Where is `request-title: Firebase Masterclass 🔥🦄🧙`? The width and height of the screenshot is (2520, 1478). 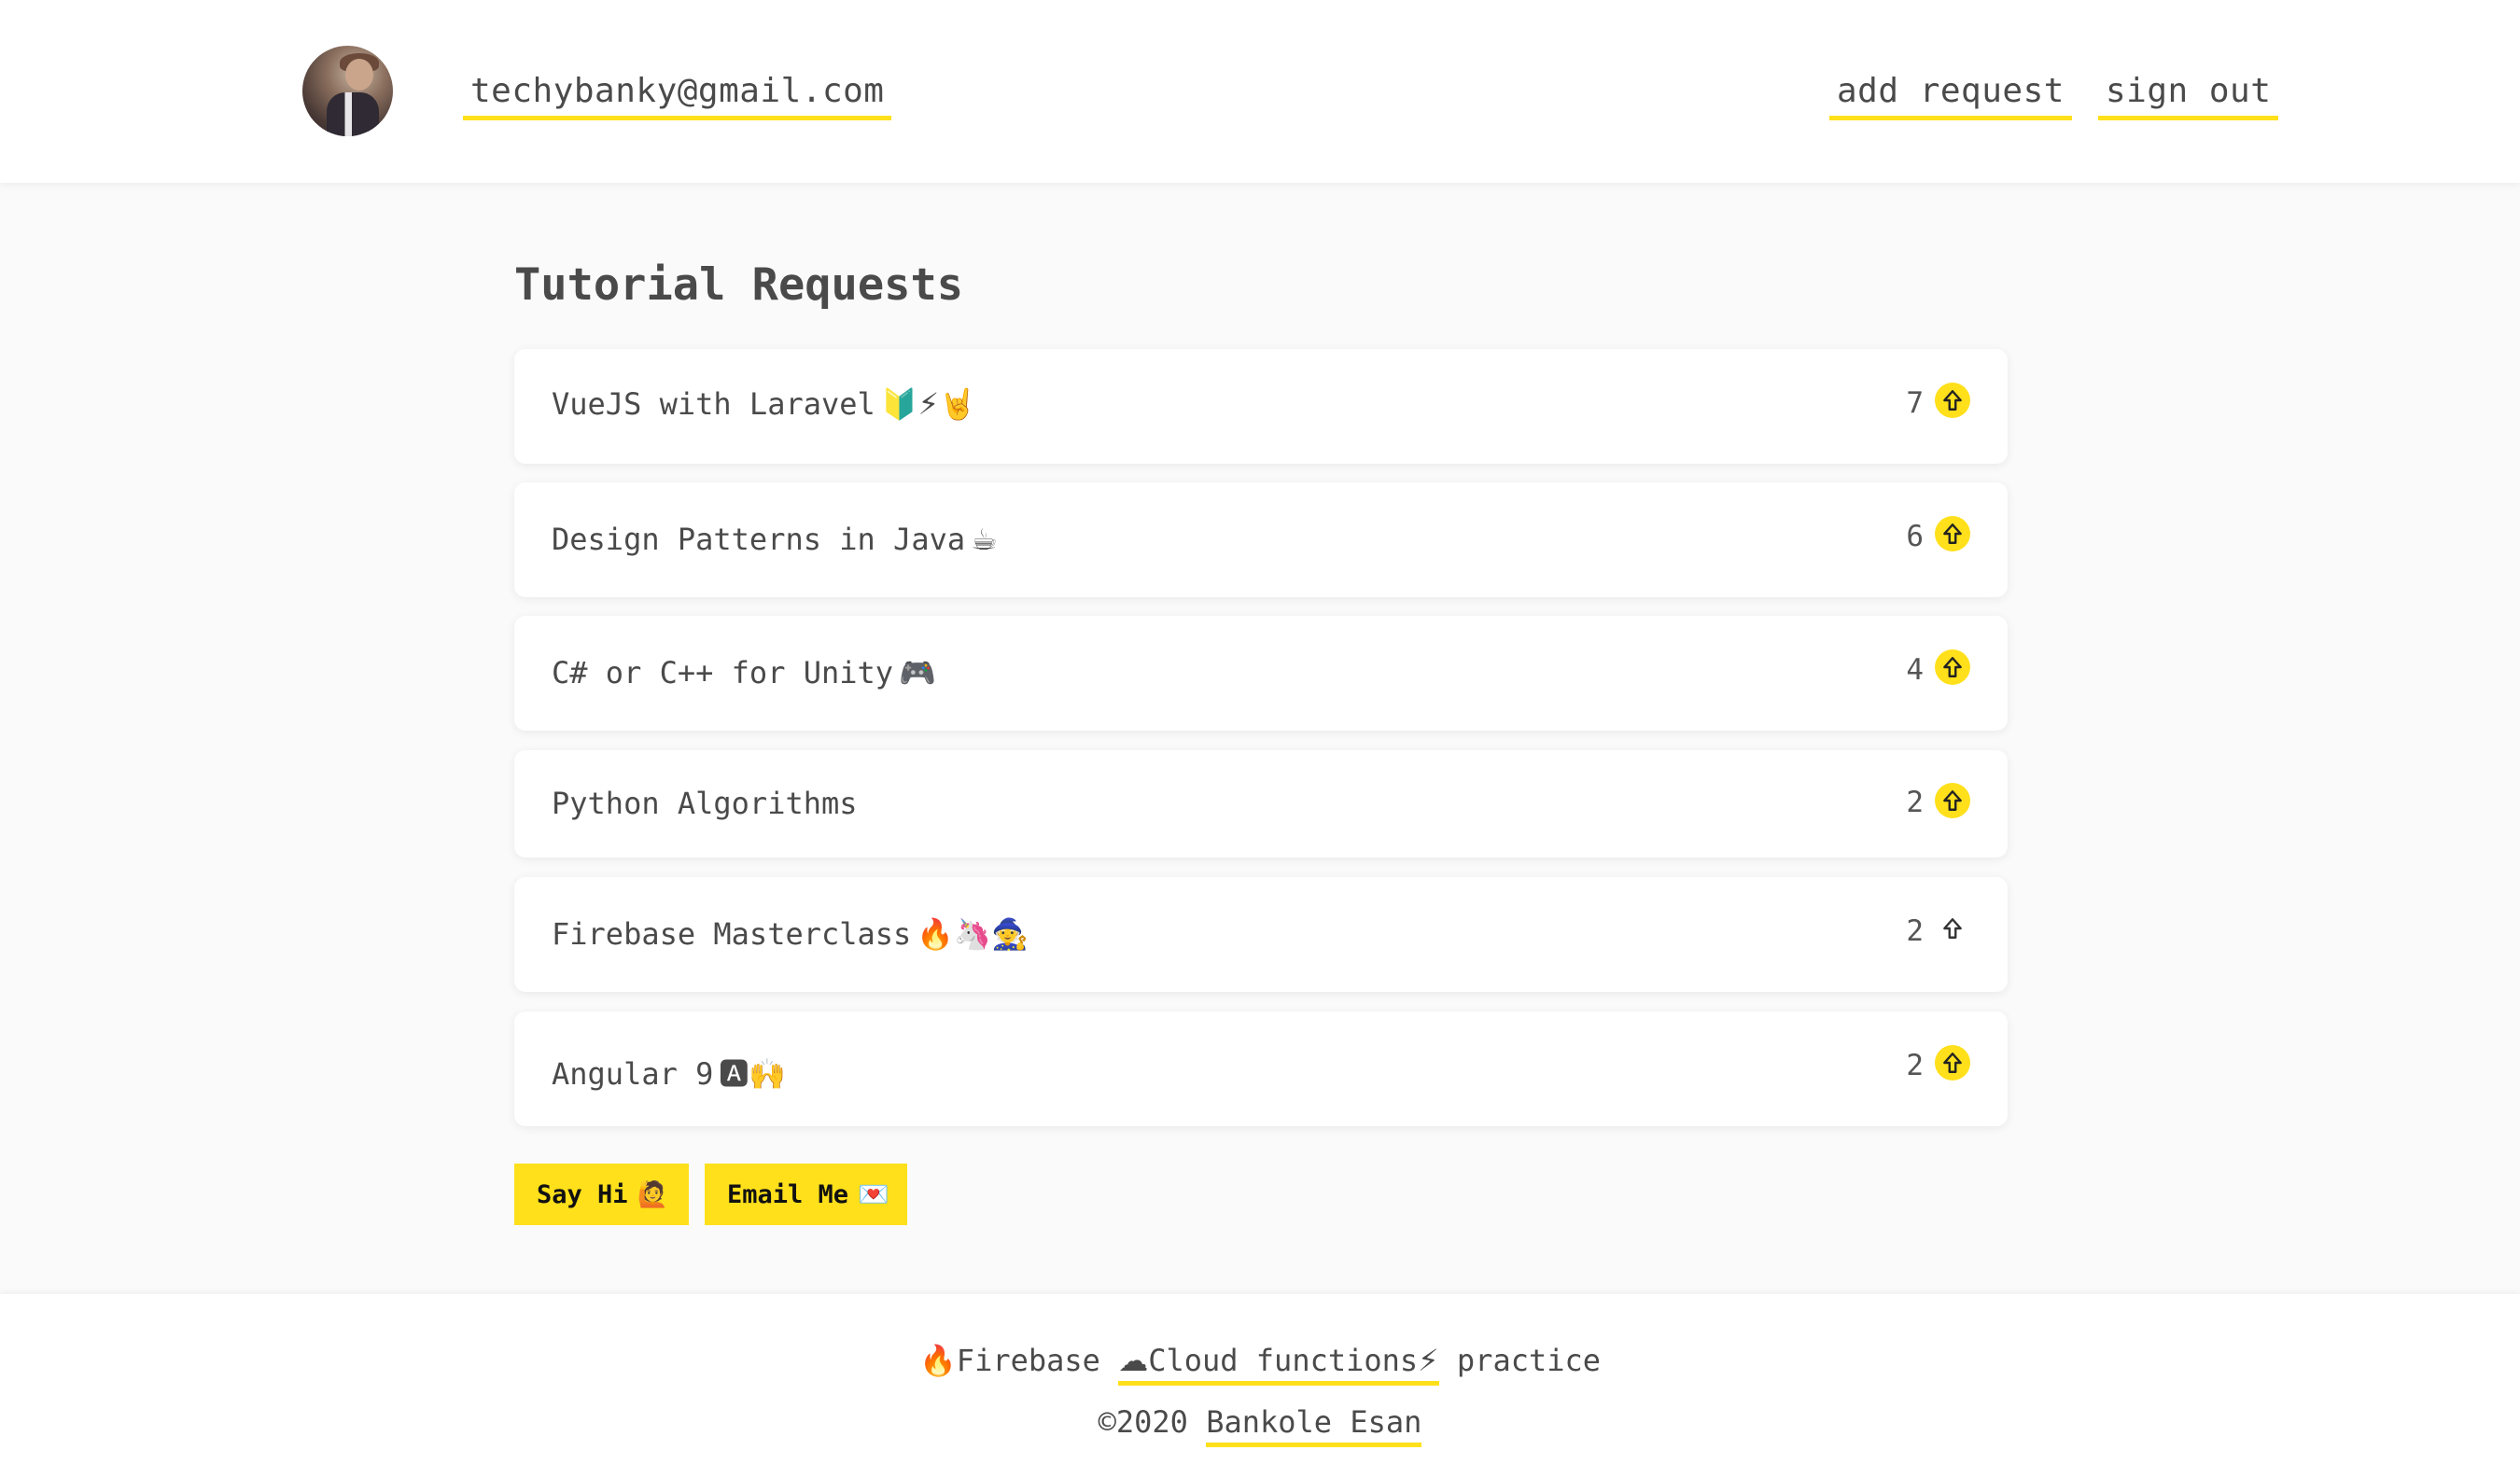 request-title: Firebase Masterclass 🔥🦄🧙 is located at coordinates (790, 934).